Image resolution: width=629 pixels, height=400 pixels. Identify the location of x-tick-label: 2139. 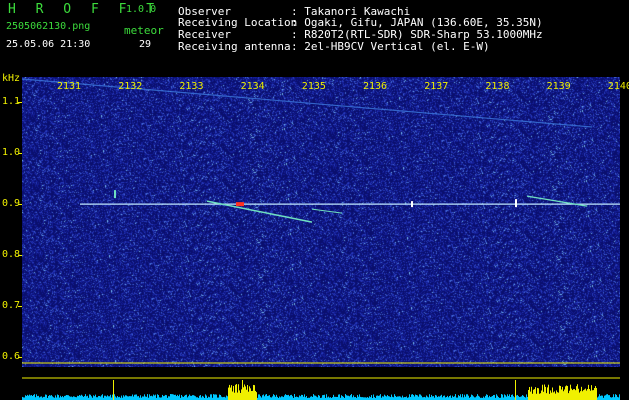
(558, 86).